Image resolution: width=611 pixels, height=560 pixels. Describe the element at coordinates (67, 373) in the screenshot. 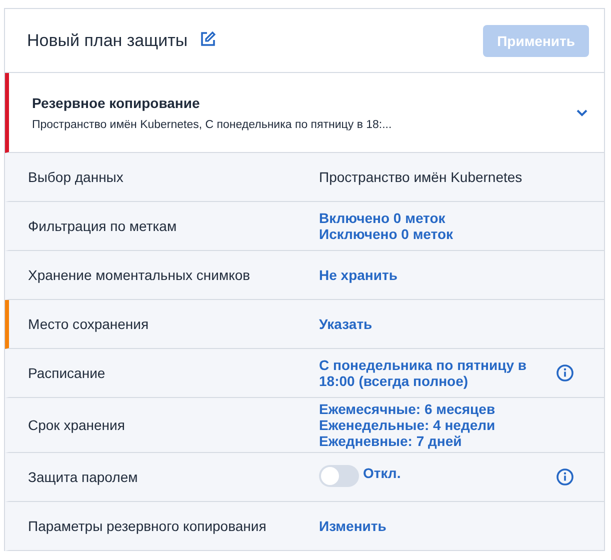

I see `row-label: Расписание` at that location.